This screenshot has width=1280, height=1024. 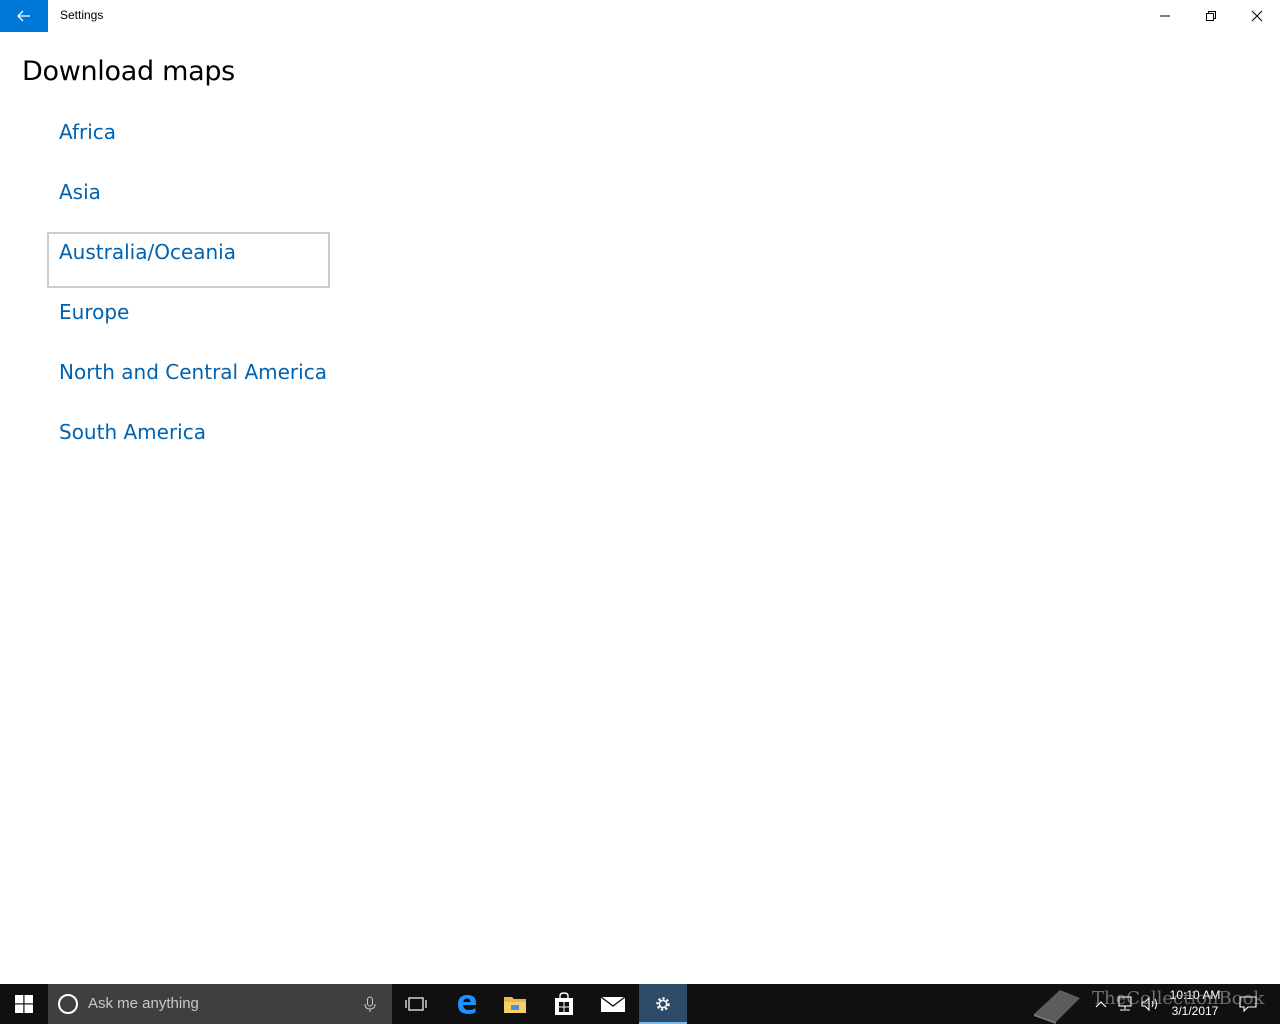 I want to click on settings-taskbar-button, so click(x=663, y=1004).